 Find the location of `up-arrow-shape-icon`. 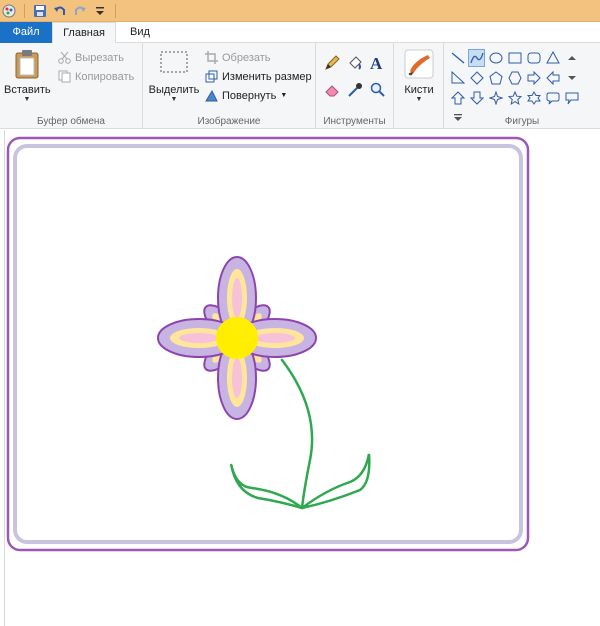

up-arrow-shape-icon is located at coordinates (457, 98).